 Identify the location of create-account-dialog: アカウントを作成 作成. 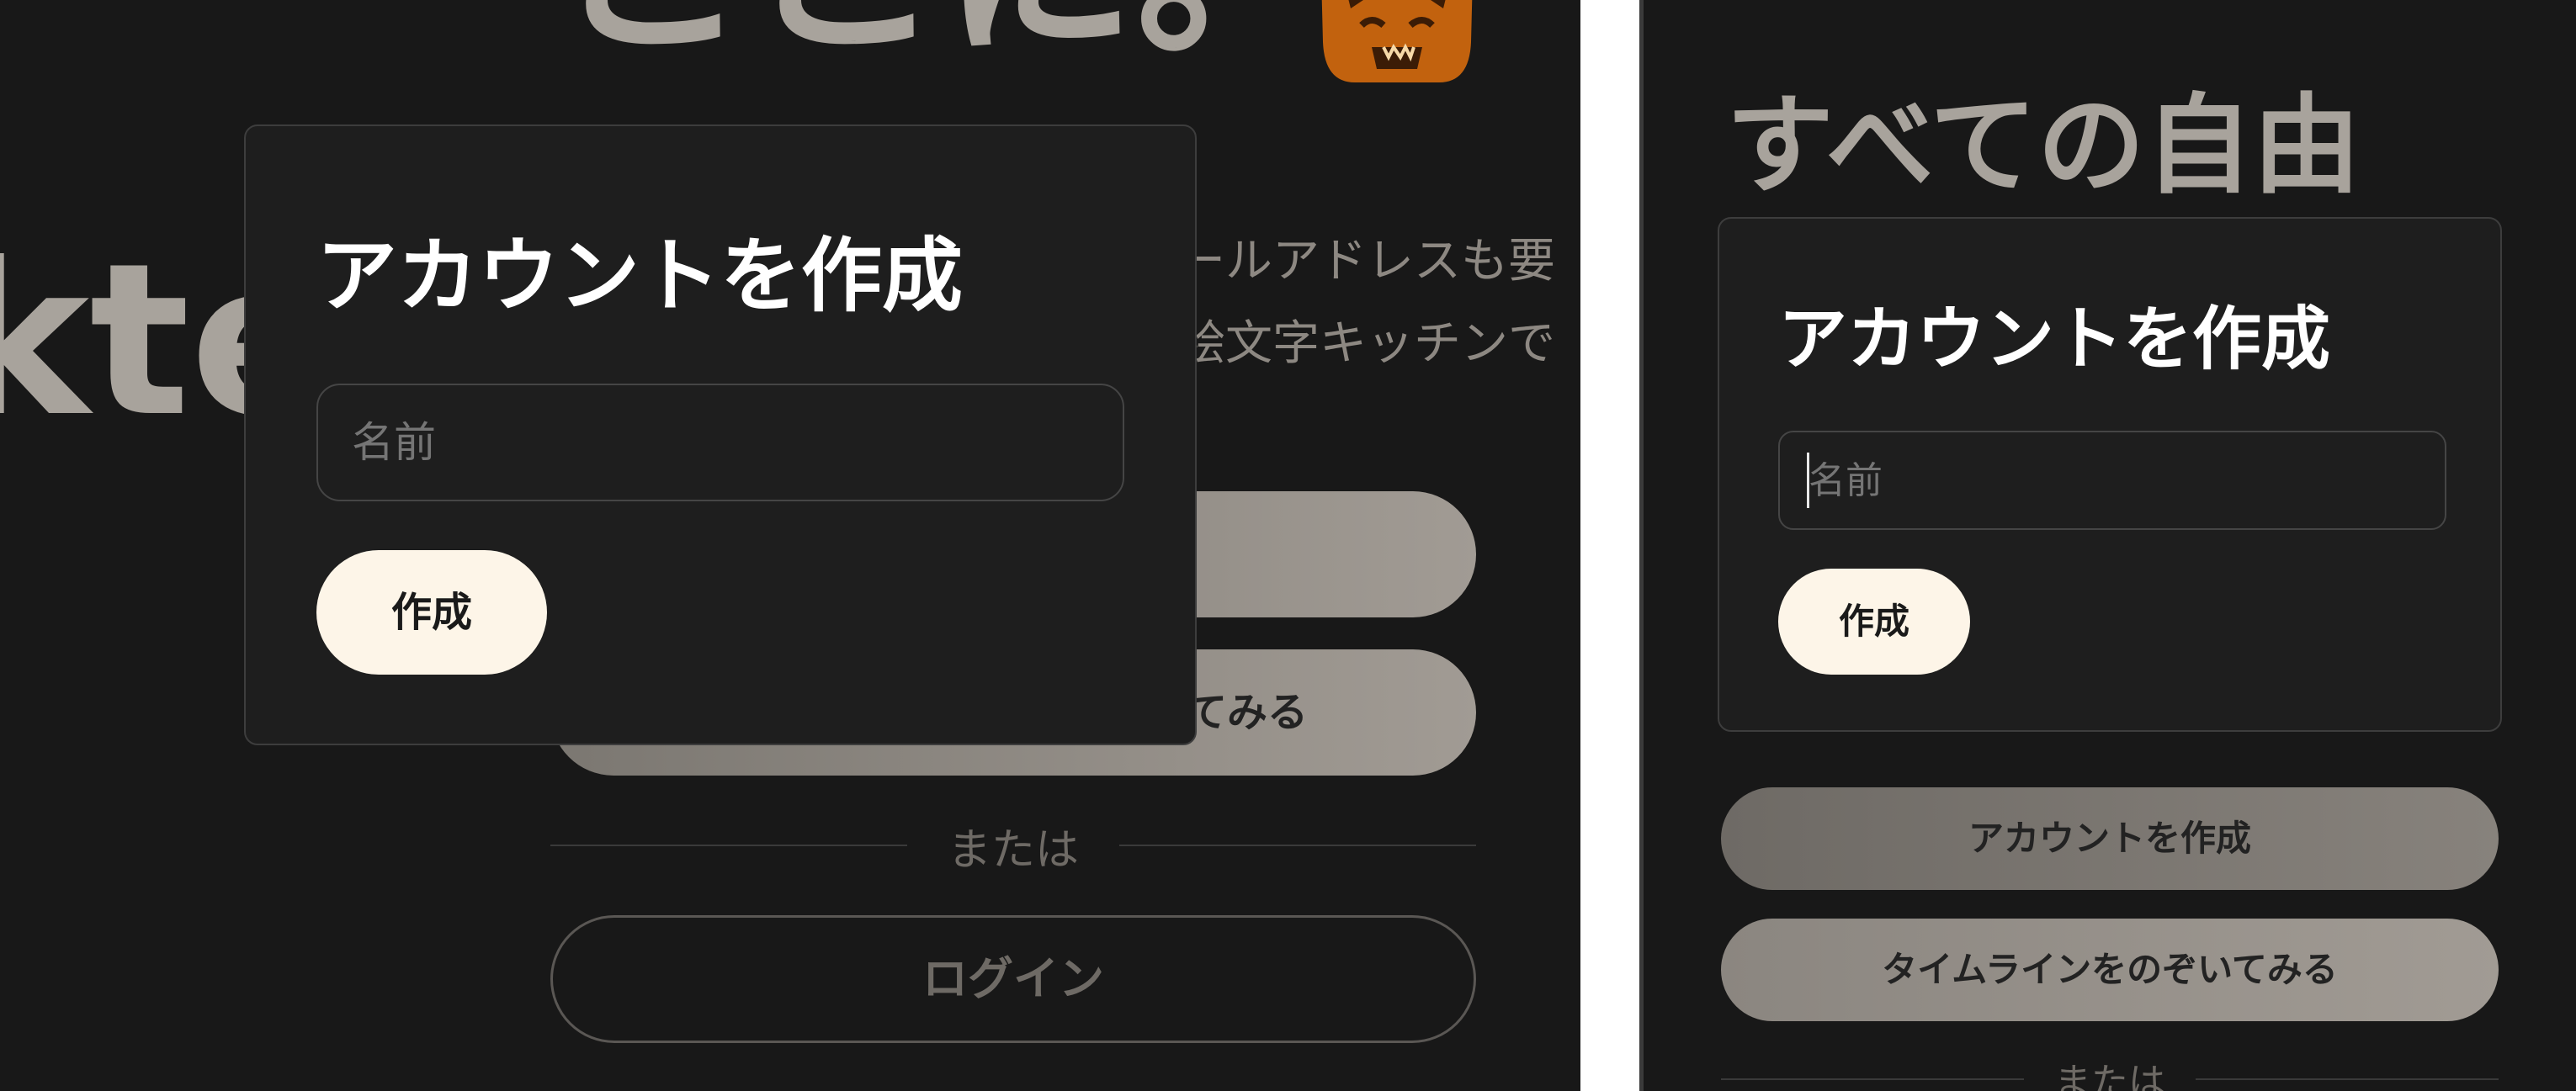
(2110, 475).